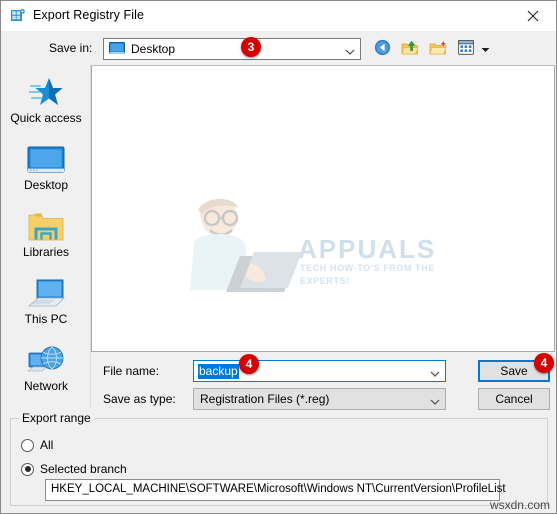 The height and width of the screenshot is (514, 557). Describe the element at coordinates (544, 363) in the screenshot. I see `step-badge-4-save: 4` at that location.